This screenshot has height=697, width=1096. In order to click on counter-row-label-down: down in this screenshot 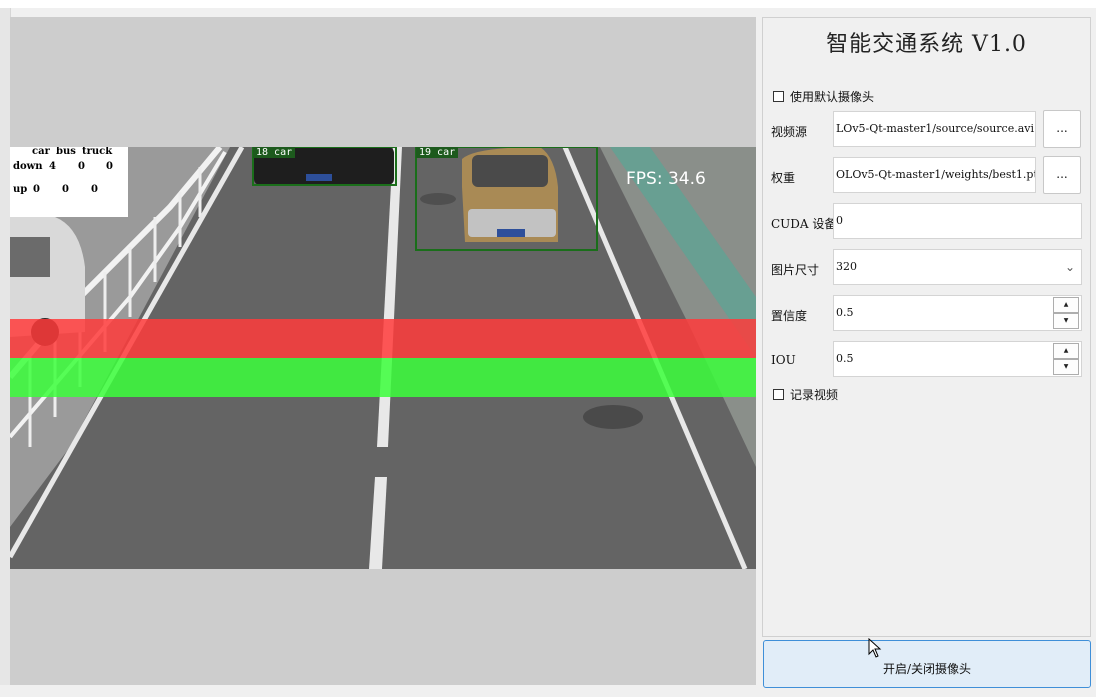, I will do `click(28, 166)`.